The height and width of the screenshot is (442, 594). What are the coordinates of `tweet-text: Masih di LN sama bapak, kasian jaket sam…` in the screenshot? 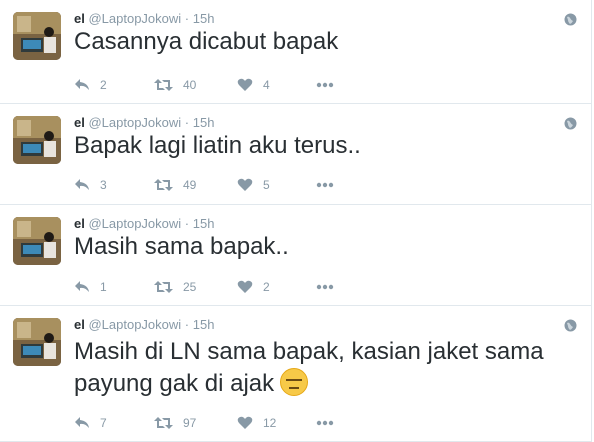 It's located at (309, 367).